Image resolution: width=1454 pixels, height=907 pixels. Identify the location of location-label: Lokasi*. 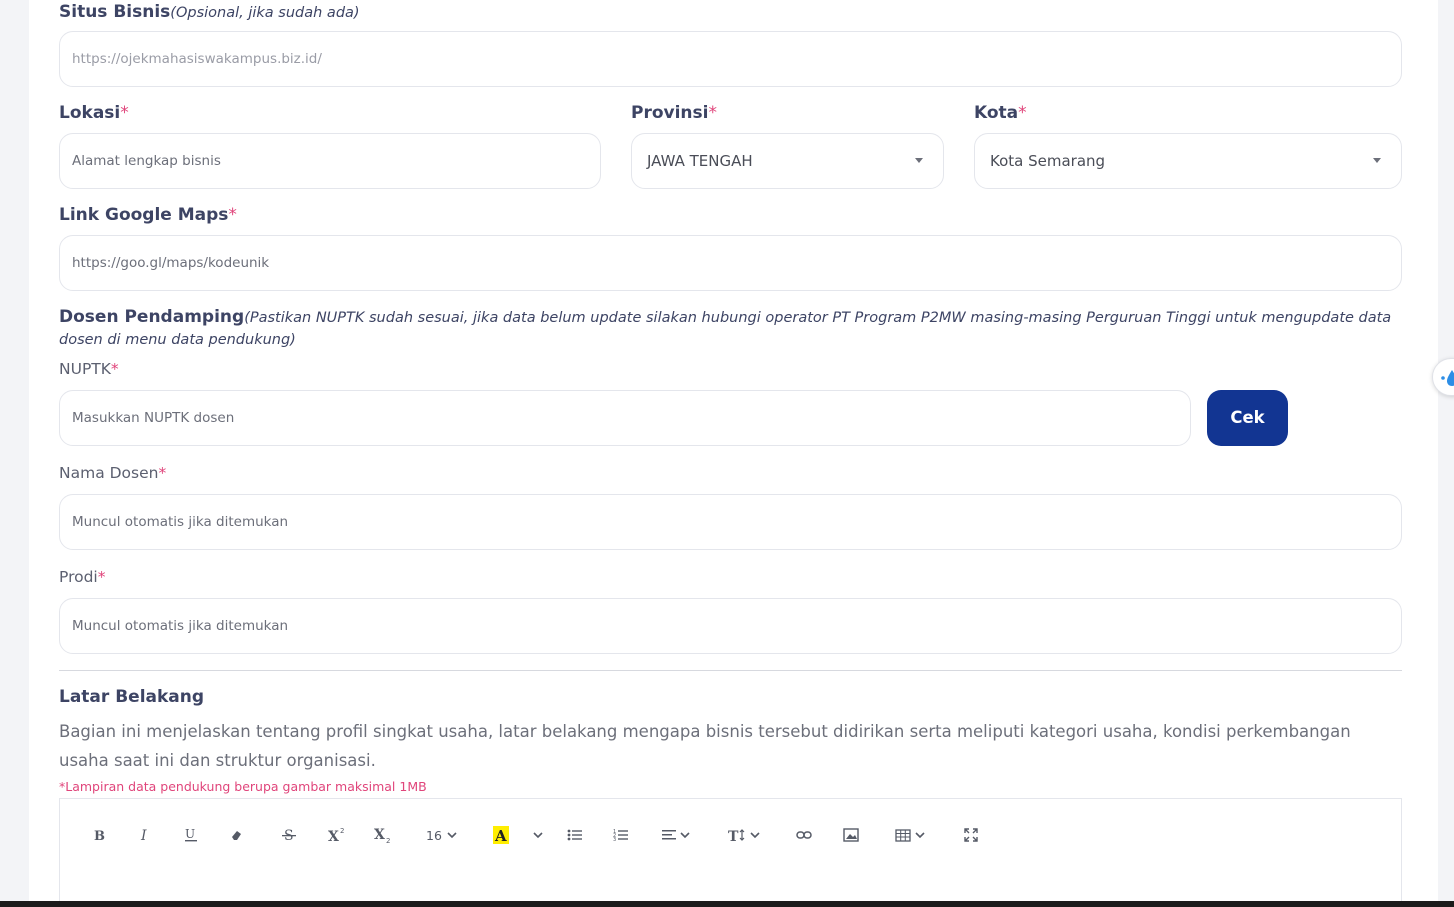
(94, 113).